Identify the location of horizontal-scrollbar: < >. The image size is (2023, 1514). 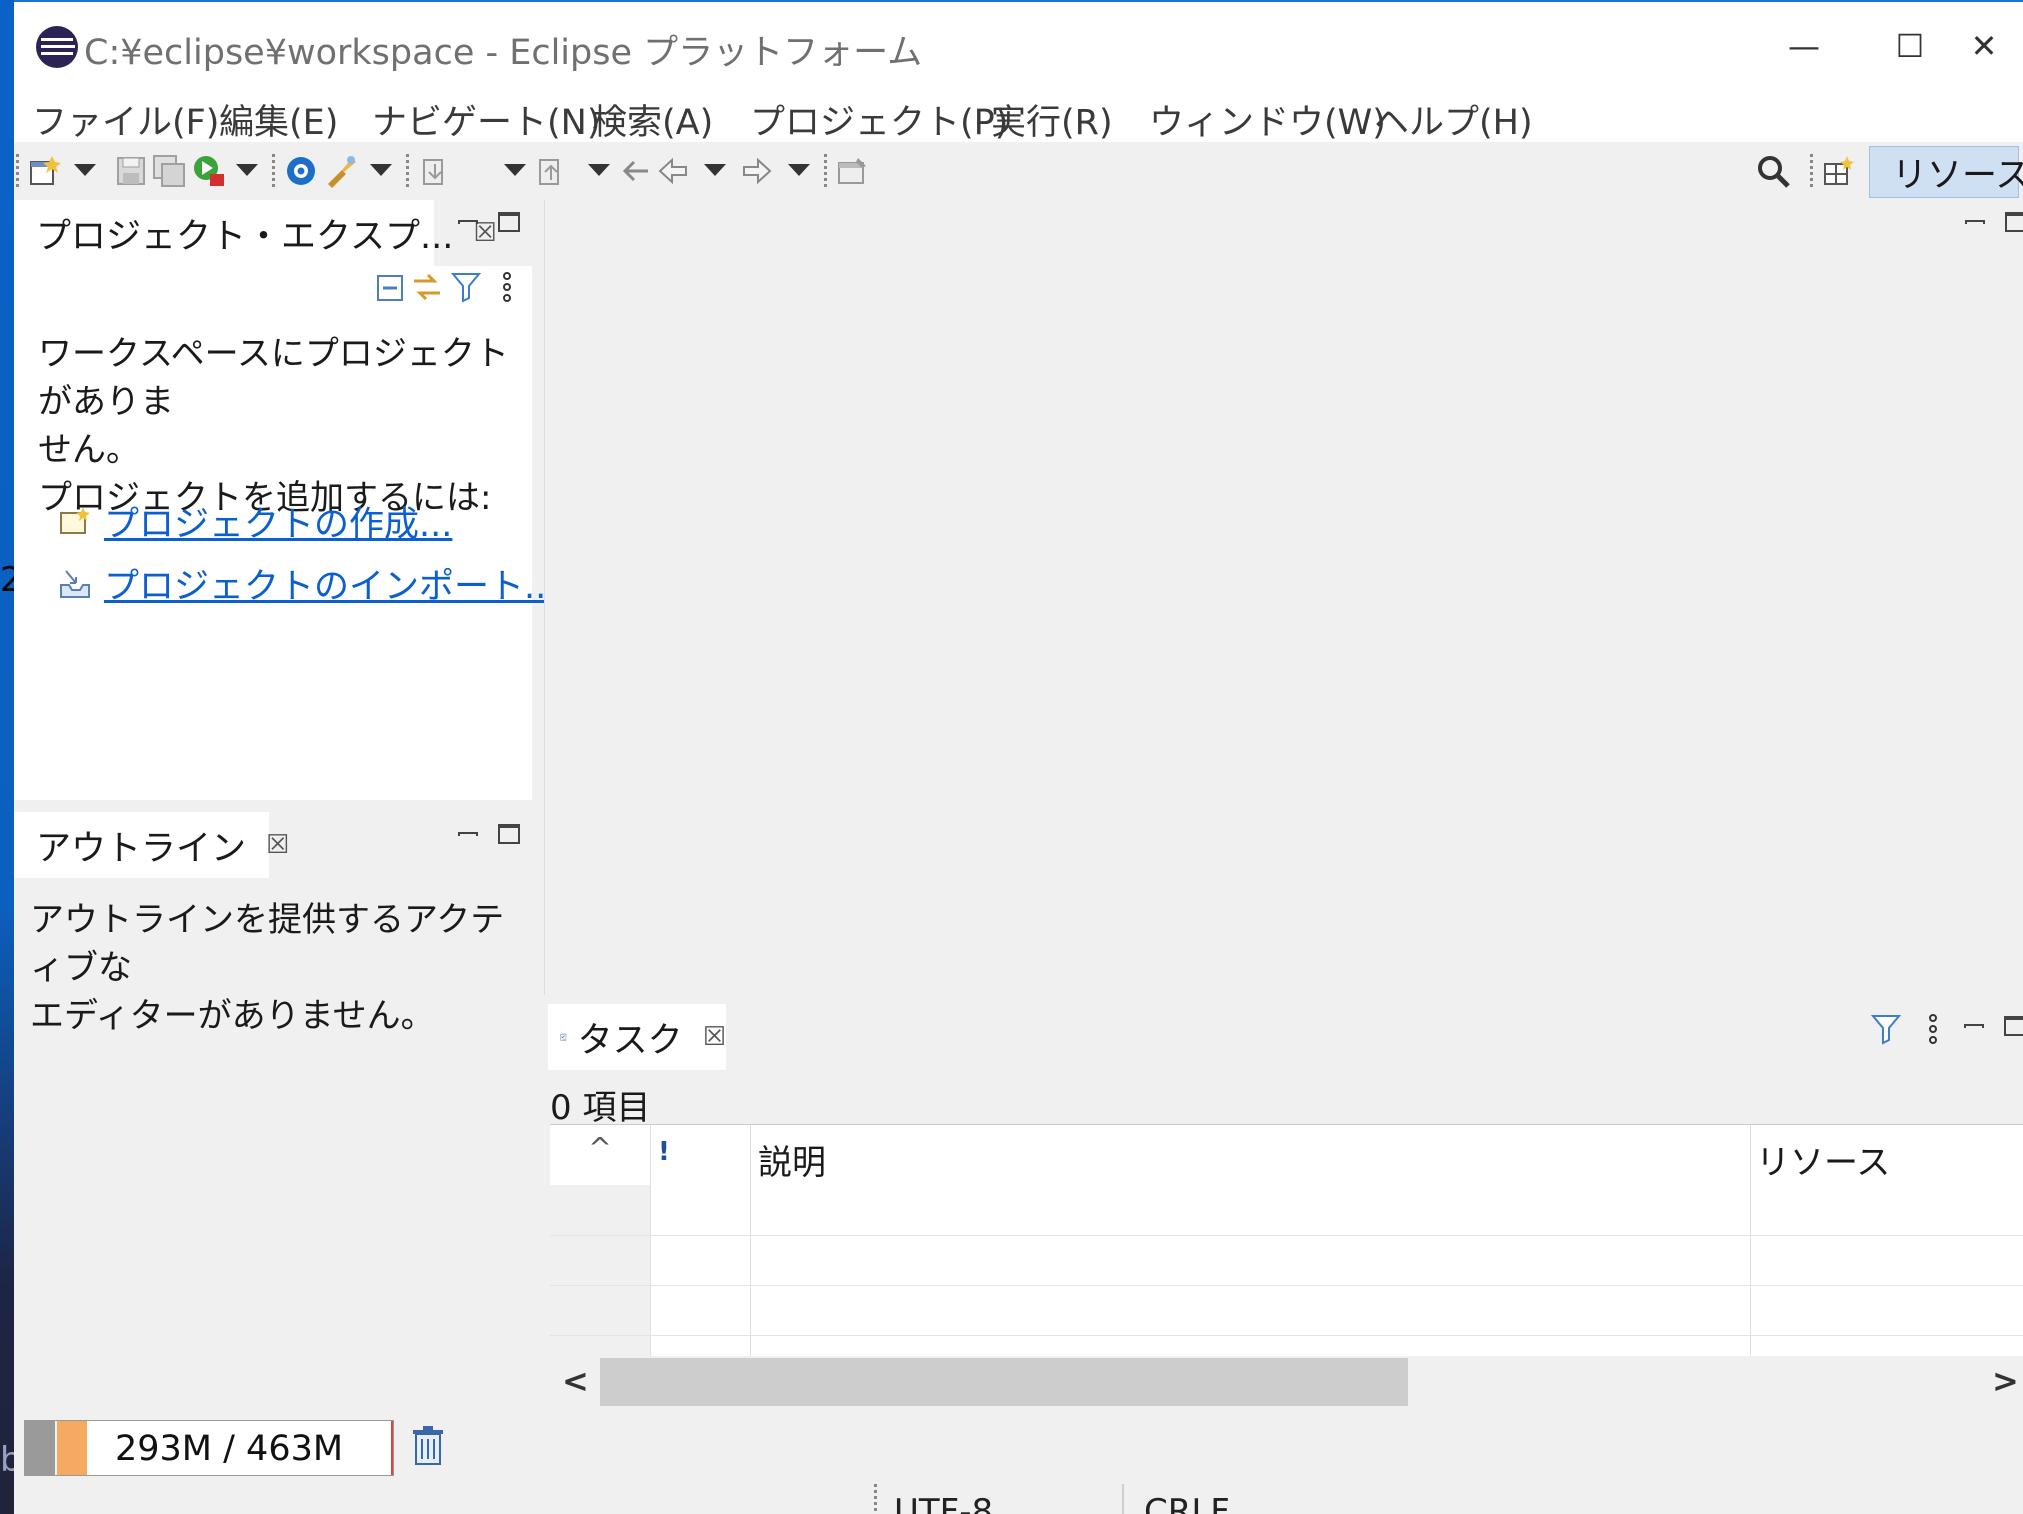
(1286, 1382).